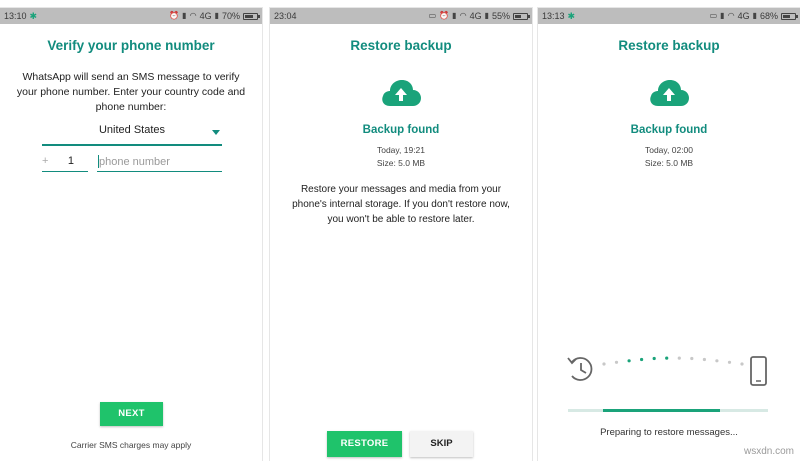 The height and width of the screenshot is (461, 800). I want to click on page-title: Verify your phone number, so click(131, 45).